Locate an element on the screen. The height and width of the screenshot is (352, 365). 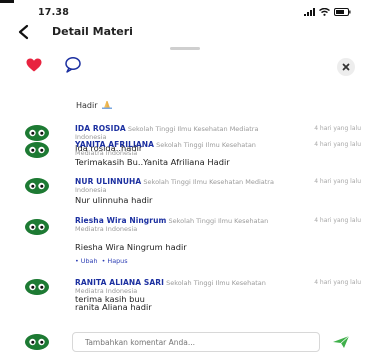
delete-link: • Hapus is located at coordinates (115, 261).